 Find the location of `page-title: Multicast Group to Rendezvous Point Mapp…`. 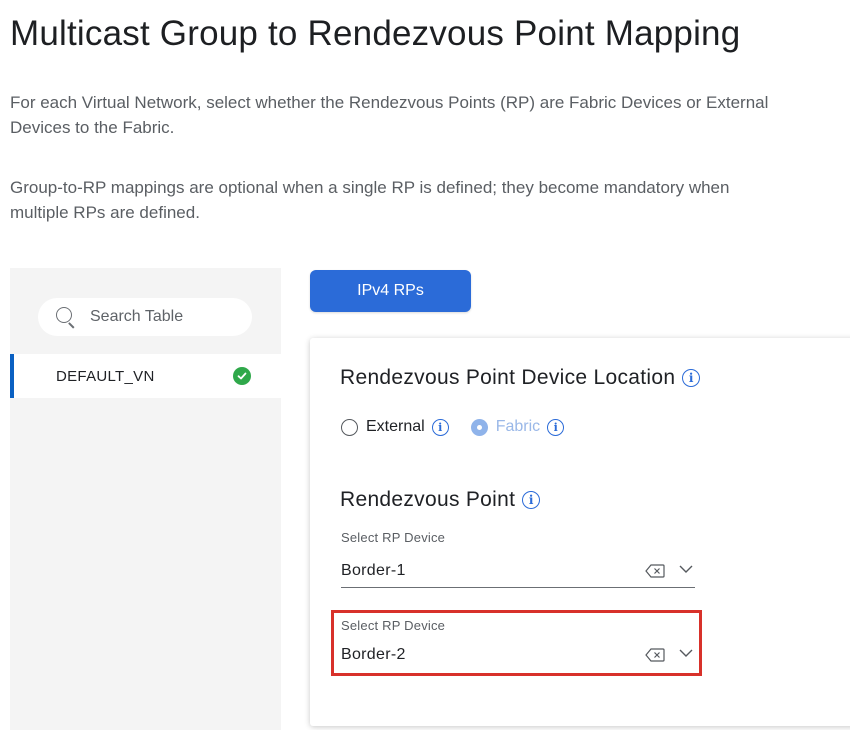

page-title: Multicast Group to Rendezvous Point Mapp… is located at coordinates (375, 33).